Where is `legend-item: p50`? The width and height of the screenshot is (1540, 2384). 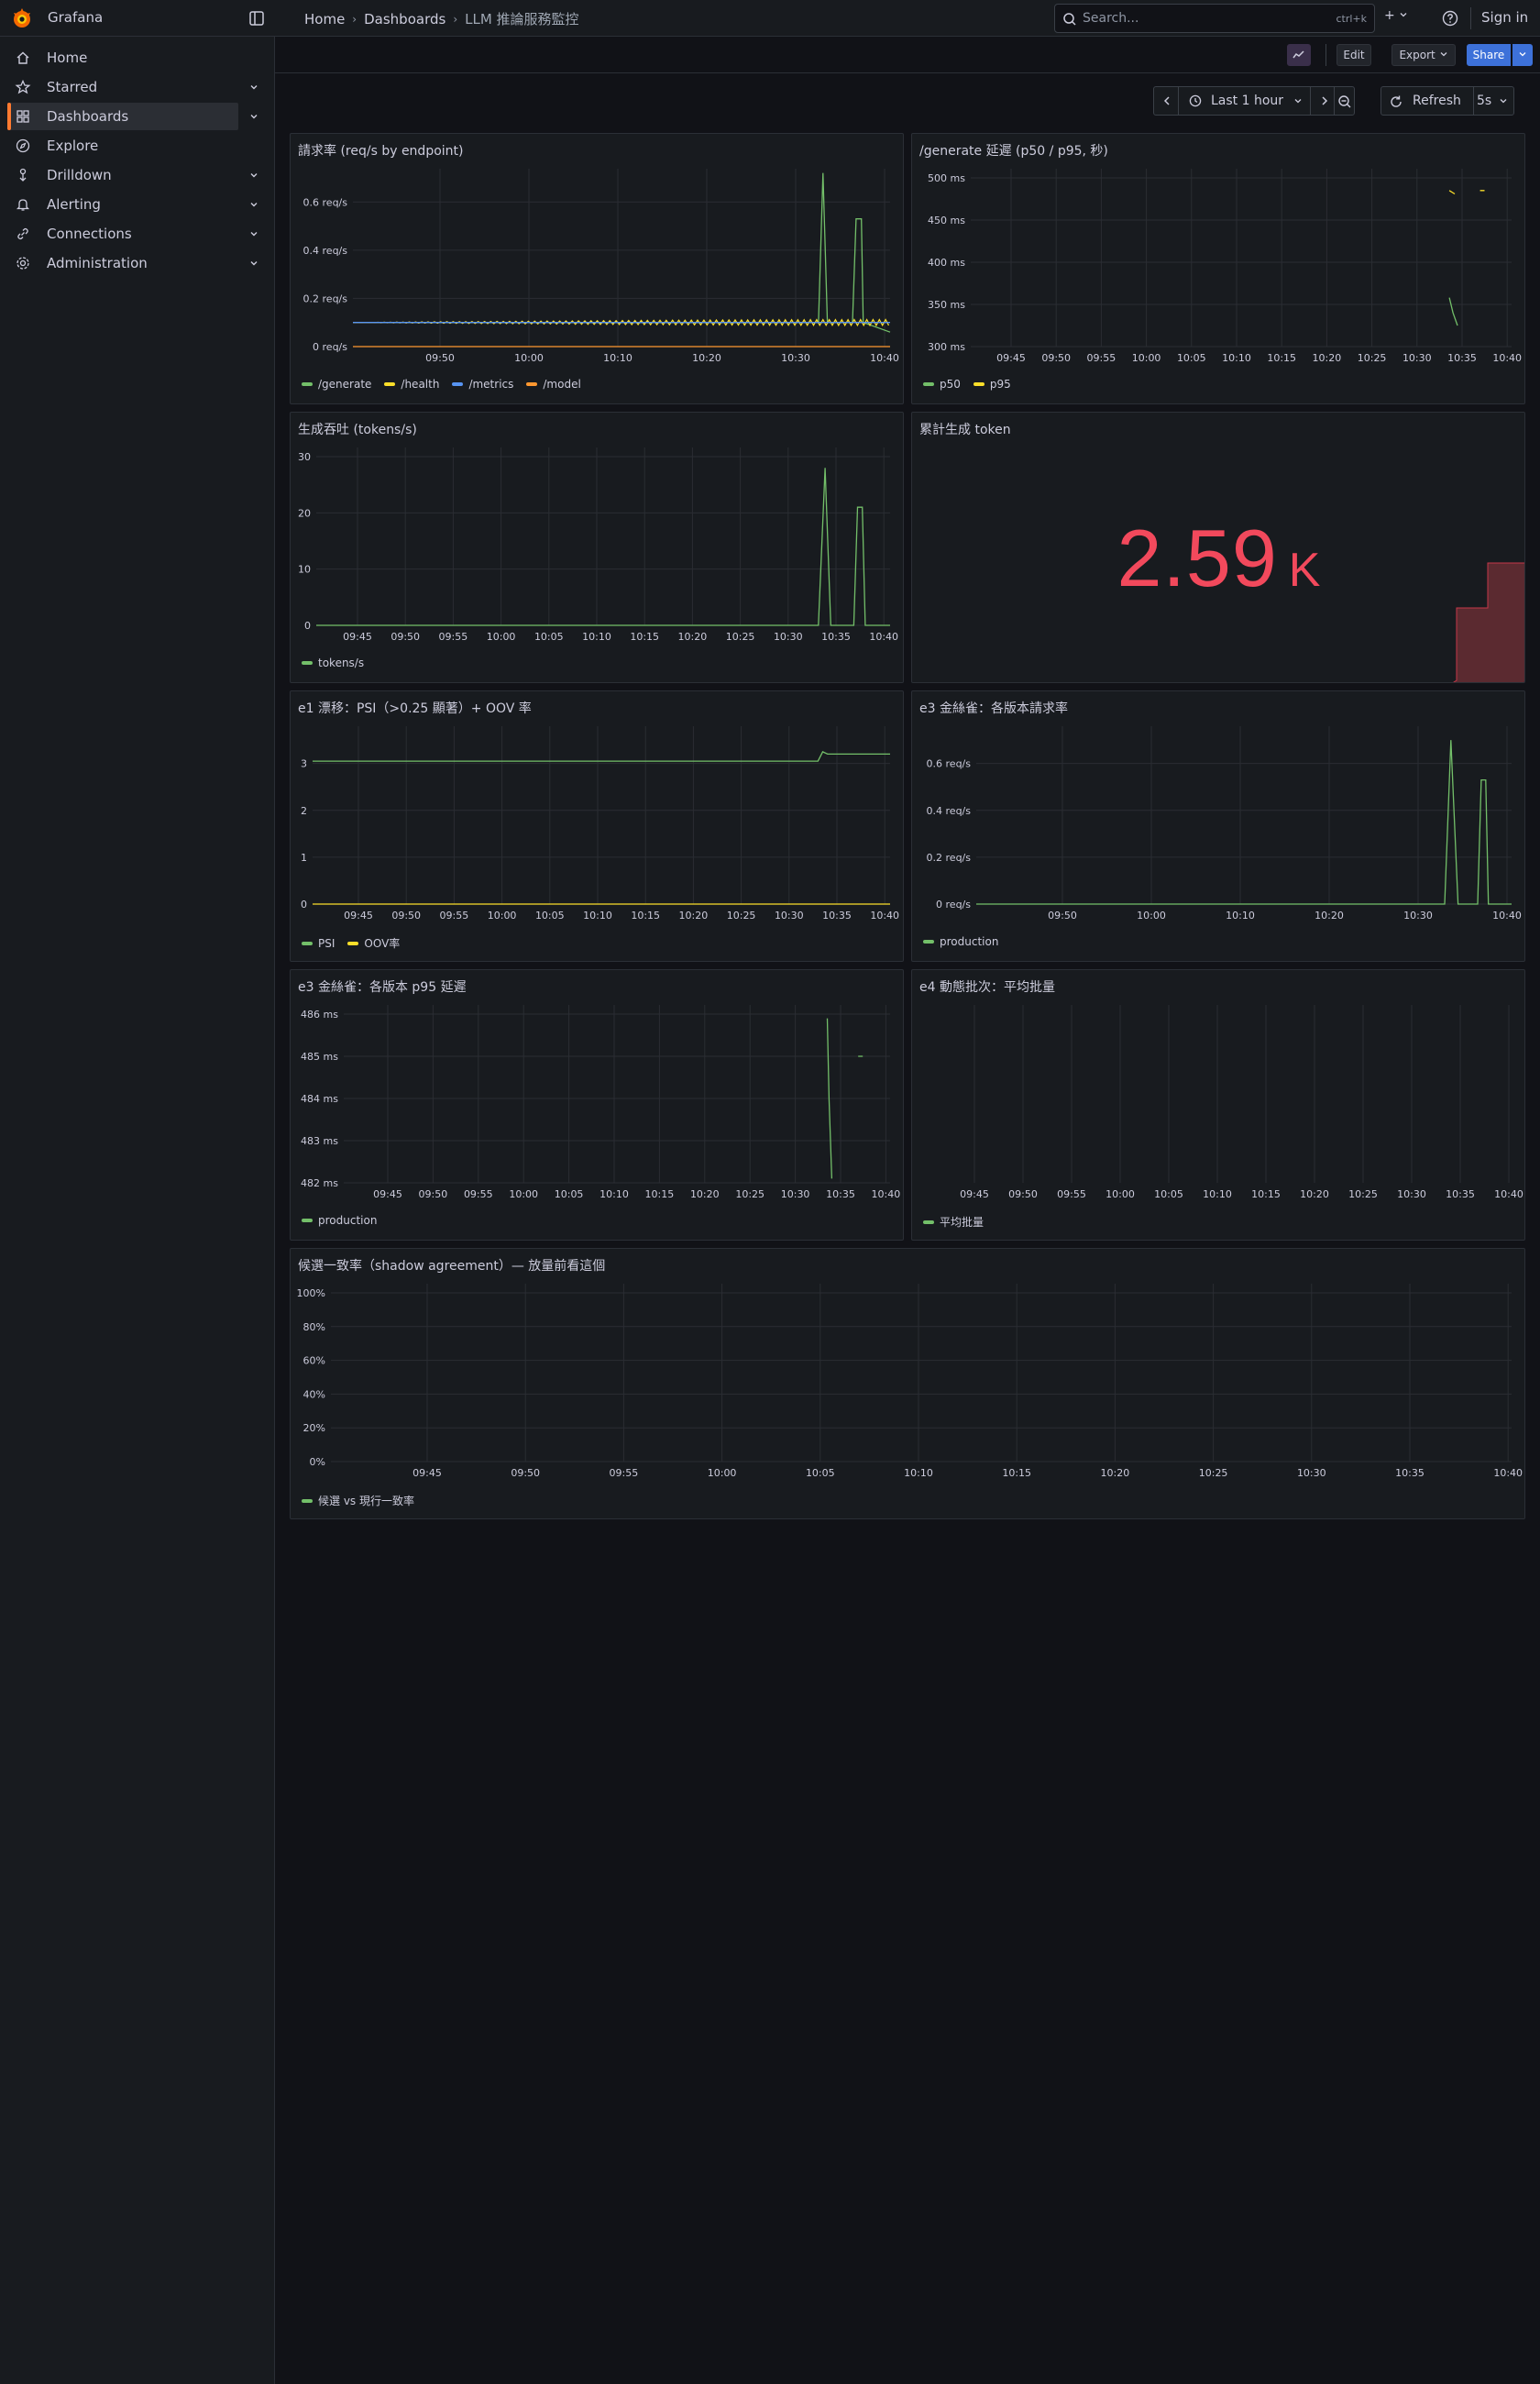
legend-item: p50 is located at coordinates (942, 385).